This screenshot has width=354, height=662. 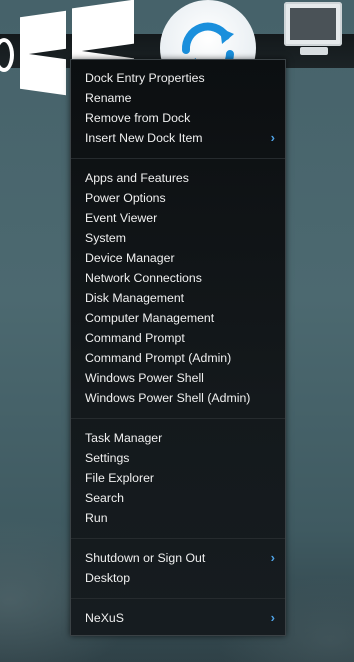 I want to click on menu-item-apps-and-features: Apps and Features, so click(x=178, y=178).